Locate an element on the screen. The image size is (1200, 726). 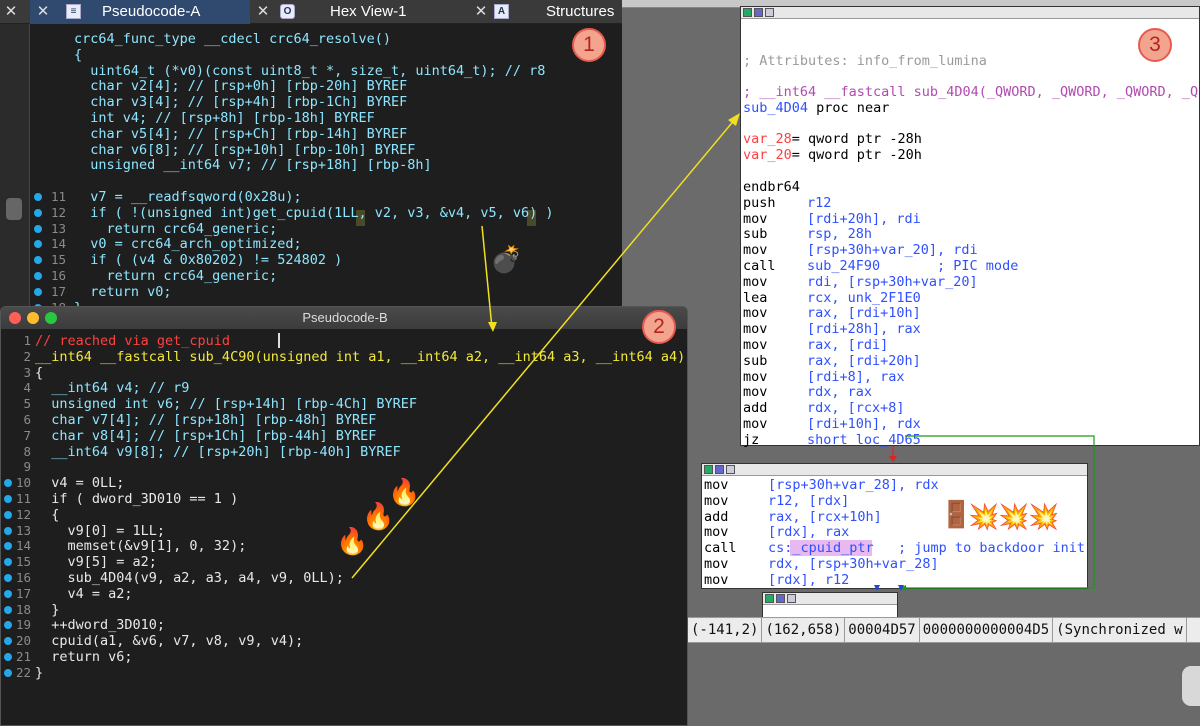
asm-operands: sub_24F90 ; PIC mode is located at coordinates (912, 266).